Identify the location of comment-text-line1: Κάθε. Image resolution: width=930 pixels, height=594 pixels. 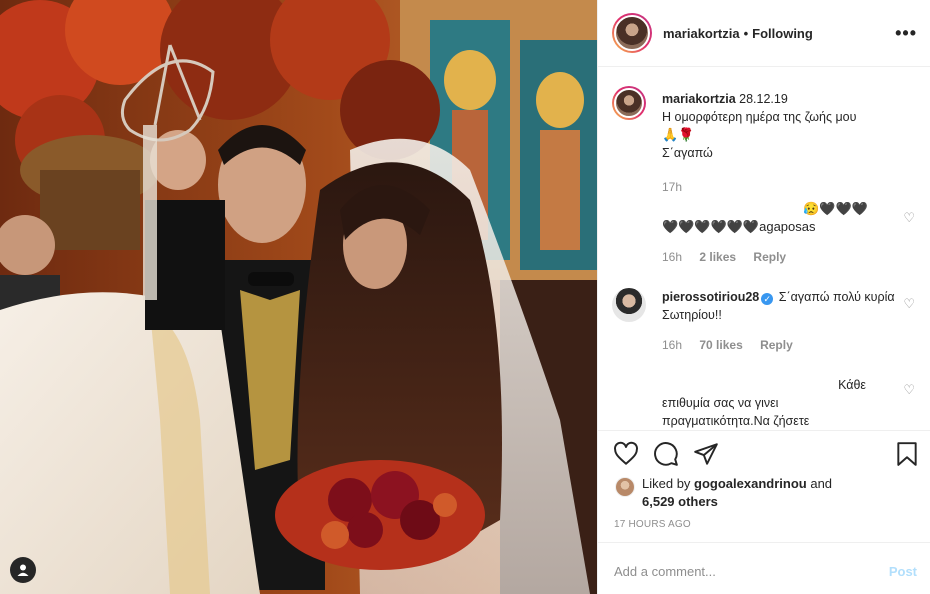
(852, 385).